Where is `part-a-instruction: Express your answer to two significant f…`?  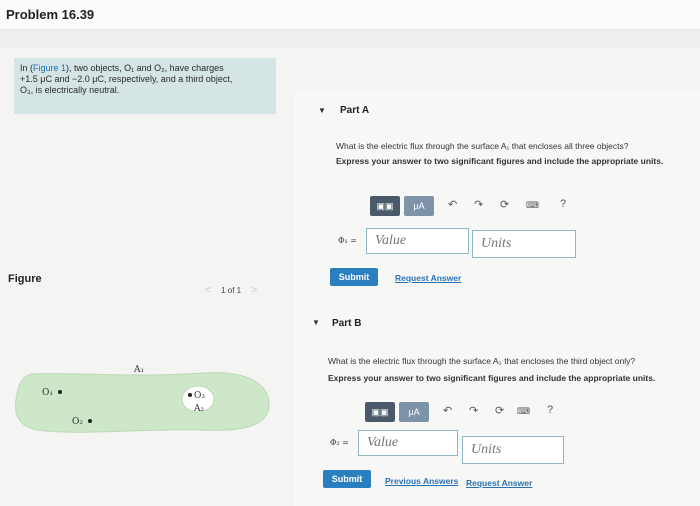 part-a-instruction: Express your answer to two significant f… is located at coordinates (500, 161).